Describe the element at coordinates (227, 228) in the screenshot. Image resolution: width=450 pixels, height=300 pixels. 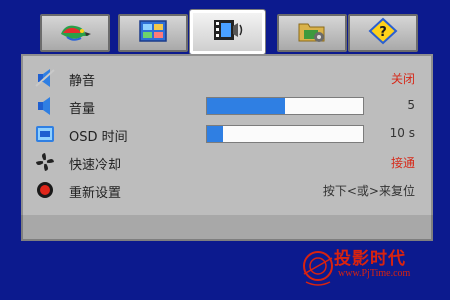
I see `panel-footer` at that location.